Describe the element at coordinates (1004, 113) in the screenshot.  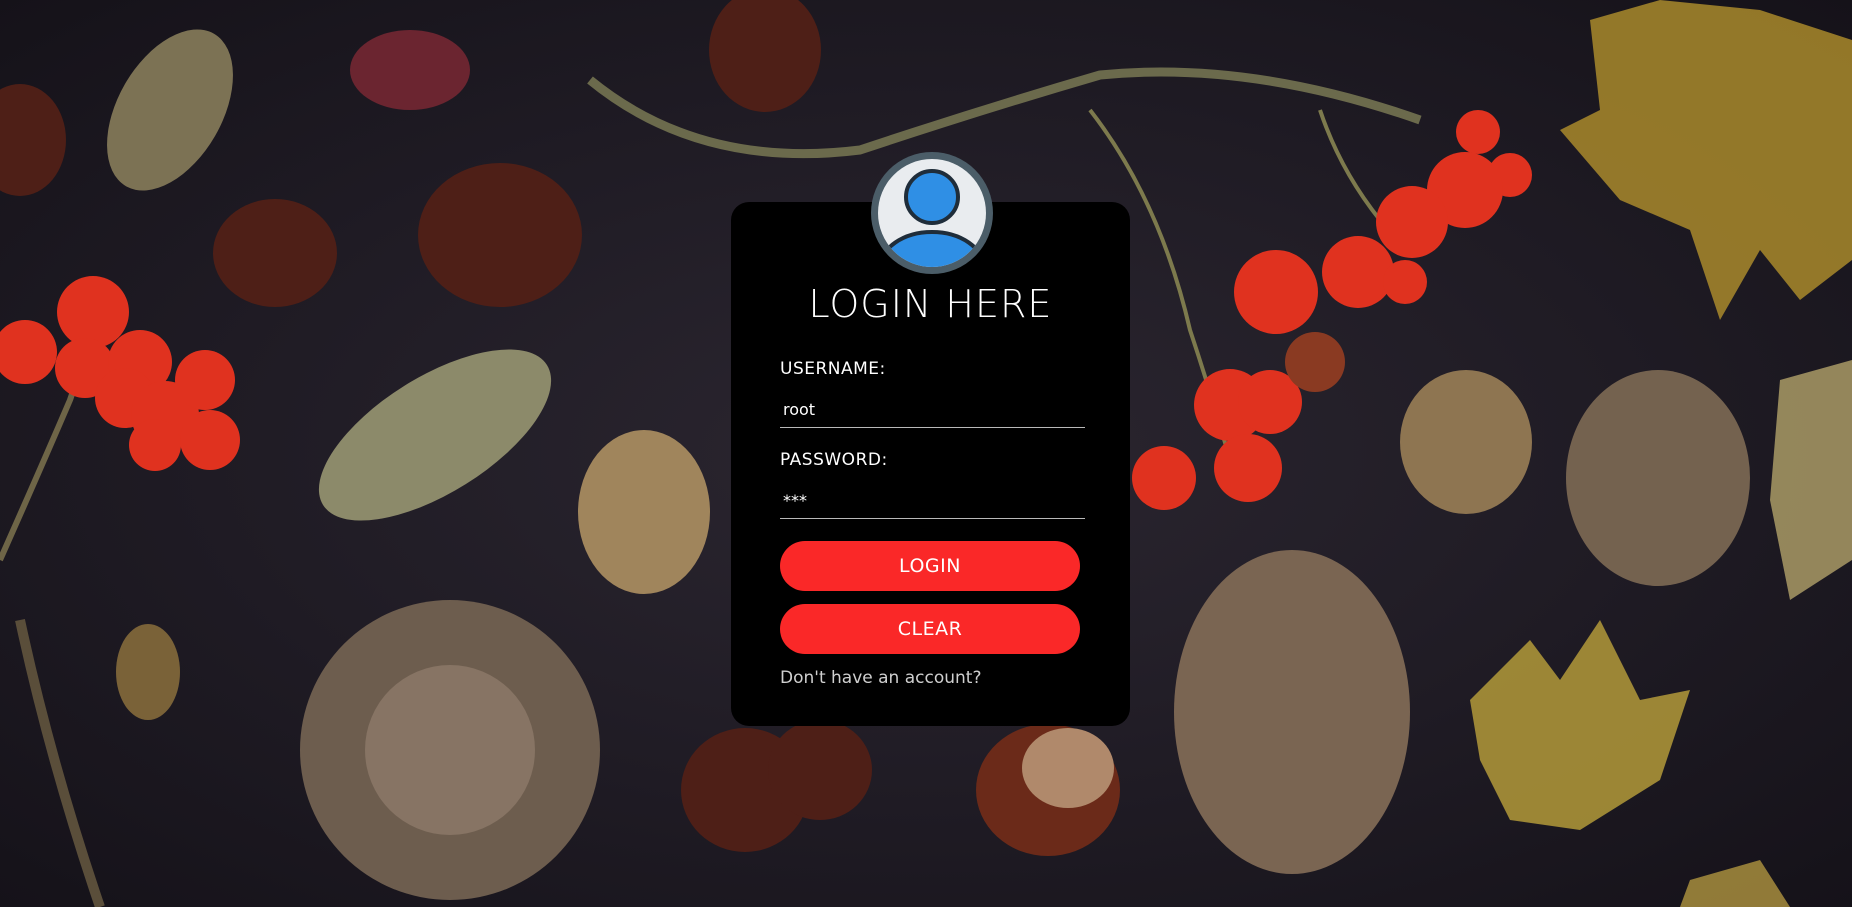
I see `branch` at that location.